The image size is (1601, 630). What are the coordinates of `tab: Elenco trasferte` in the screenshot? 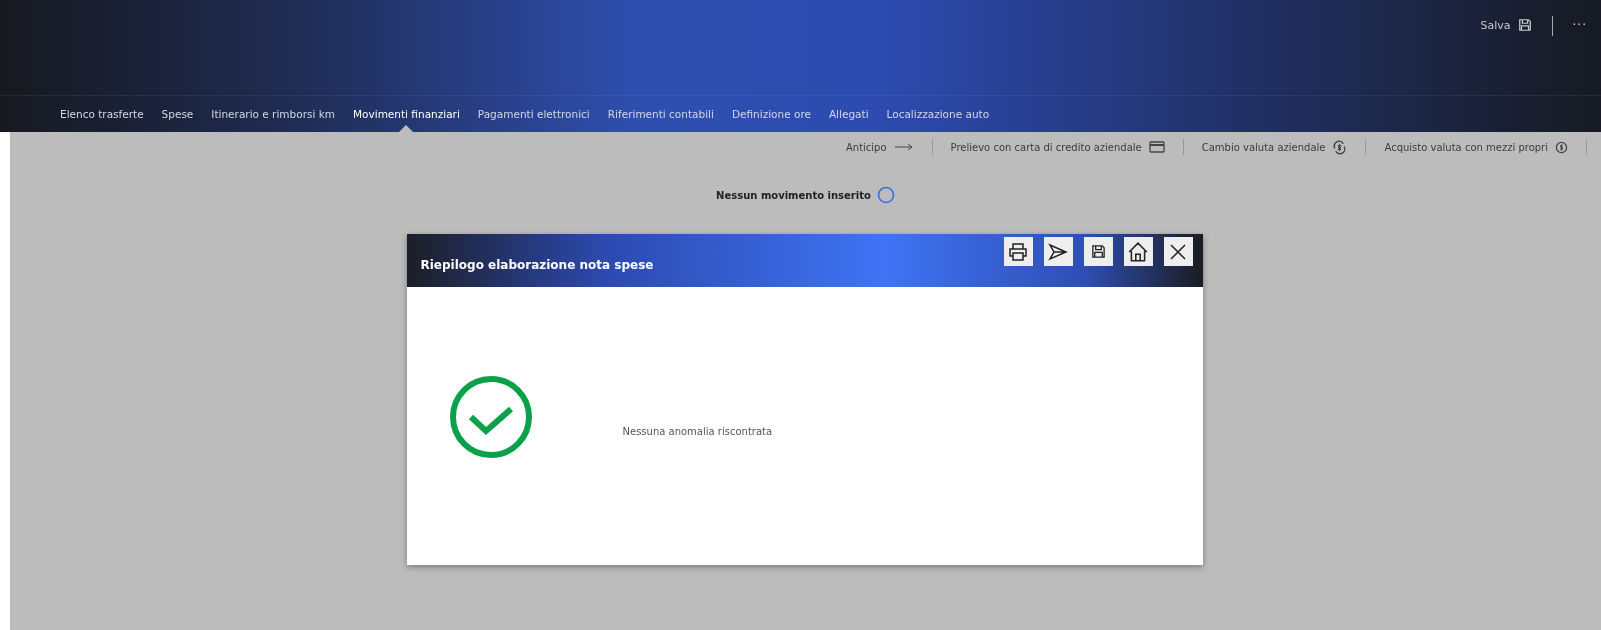 It's located at (102, 114).